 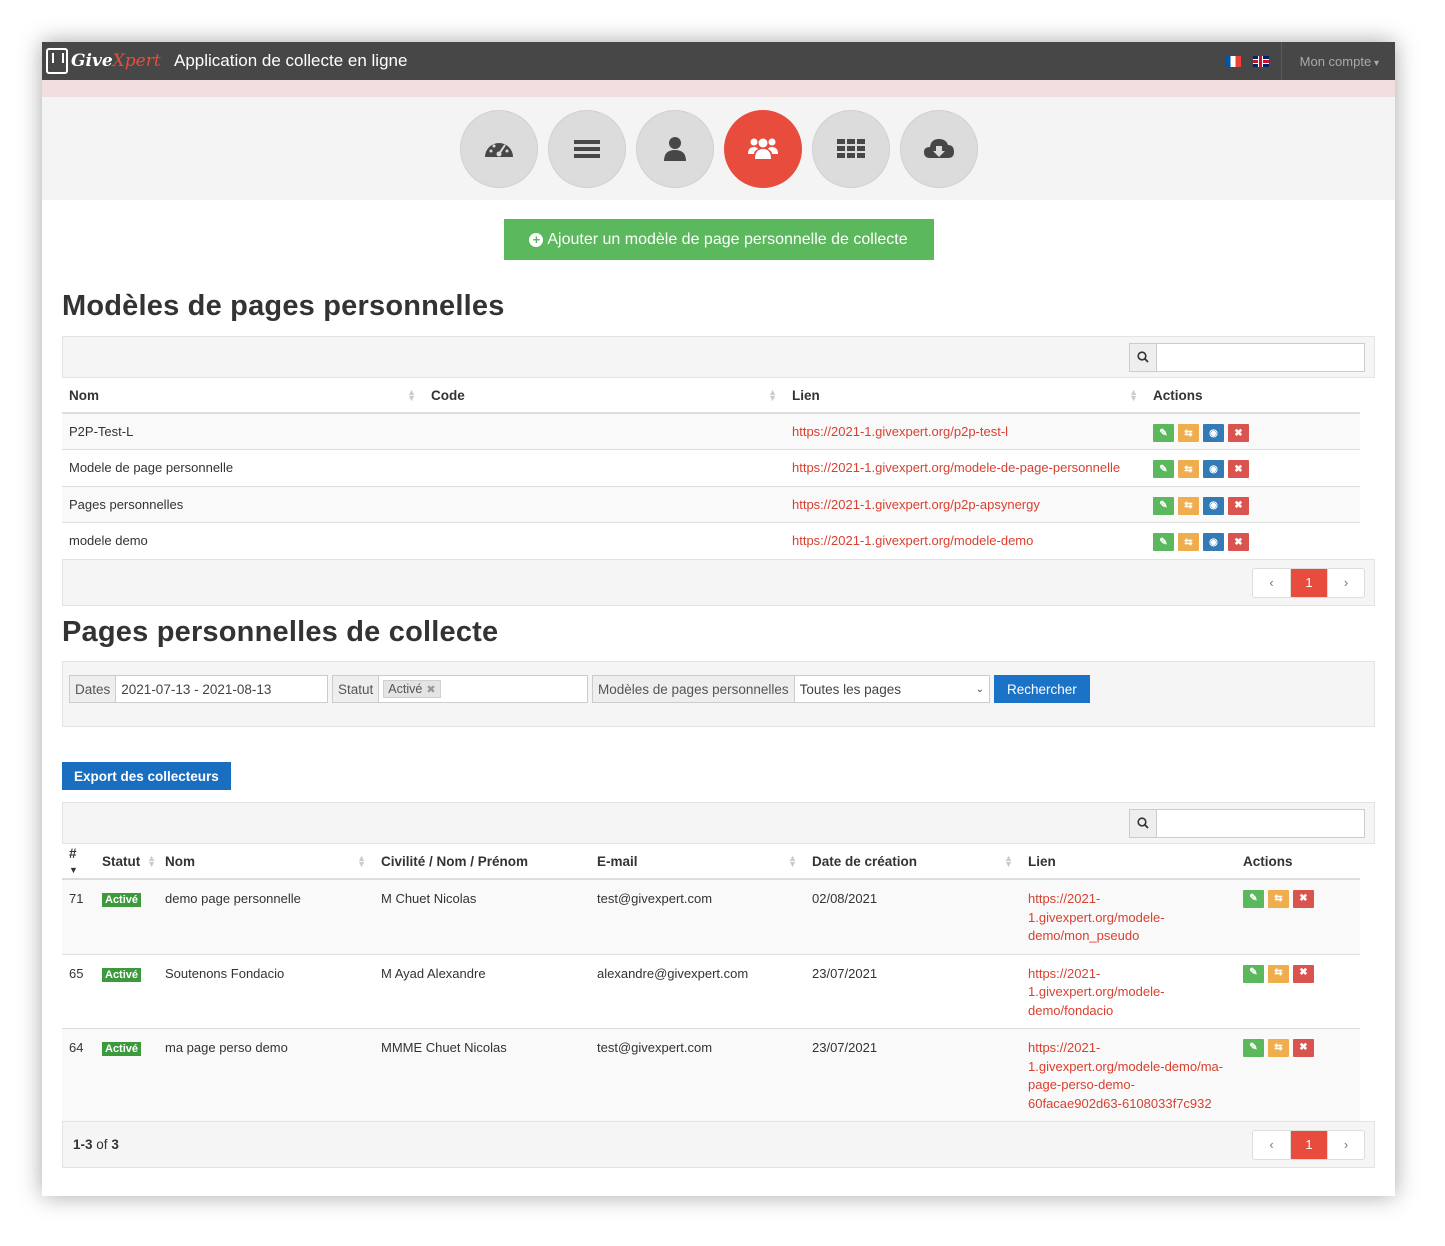 I want to click on nav-grid-button, so click(x=850, y=148).